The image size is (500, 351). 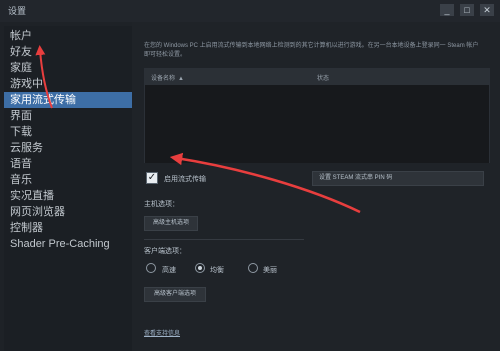 What do you see at coordinates (224, 239) in the screenshot?
I see `section-divider` at bounding box center [224, 239].